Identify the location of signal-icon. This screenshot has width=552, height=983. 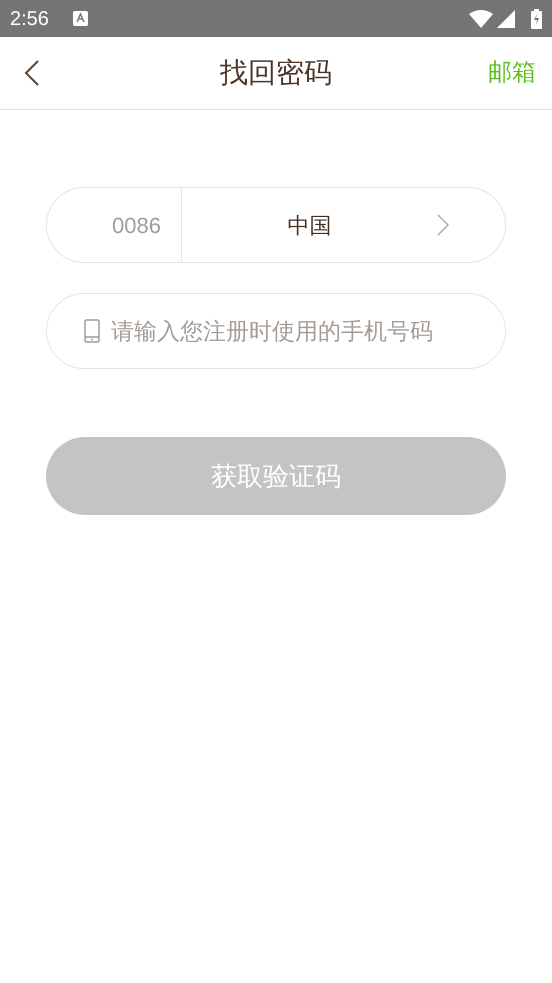
(506, 19).